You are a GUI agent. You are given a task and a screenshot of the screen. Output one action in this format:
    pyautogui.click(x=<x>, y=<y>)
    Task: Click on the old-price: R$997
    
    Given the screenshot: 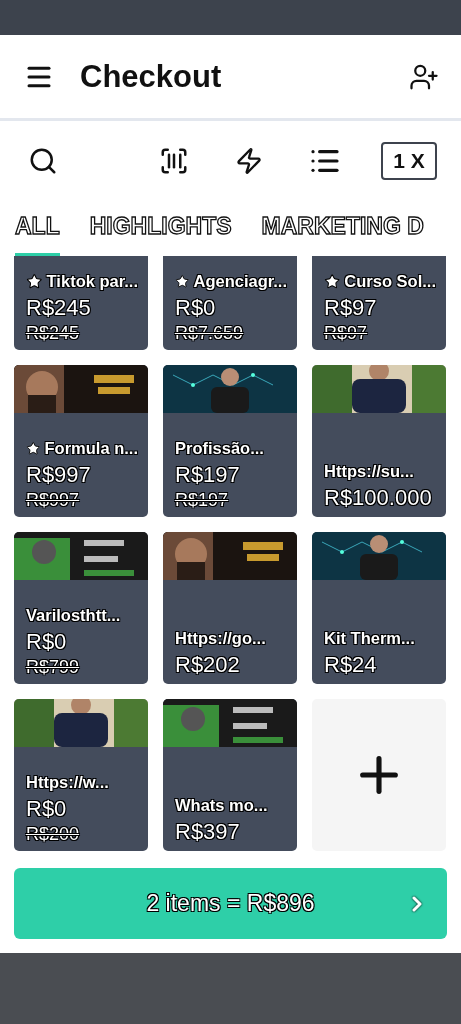 What is the action you would take?
    pyautogui.click(x=53, y=500)
    